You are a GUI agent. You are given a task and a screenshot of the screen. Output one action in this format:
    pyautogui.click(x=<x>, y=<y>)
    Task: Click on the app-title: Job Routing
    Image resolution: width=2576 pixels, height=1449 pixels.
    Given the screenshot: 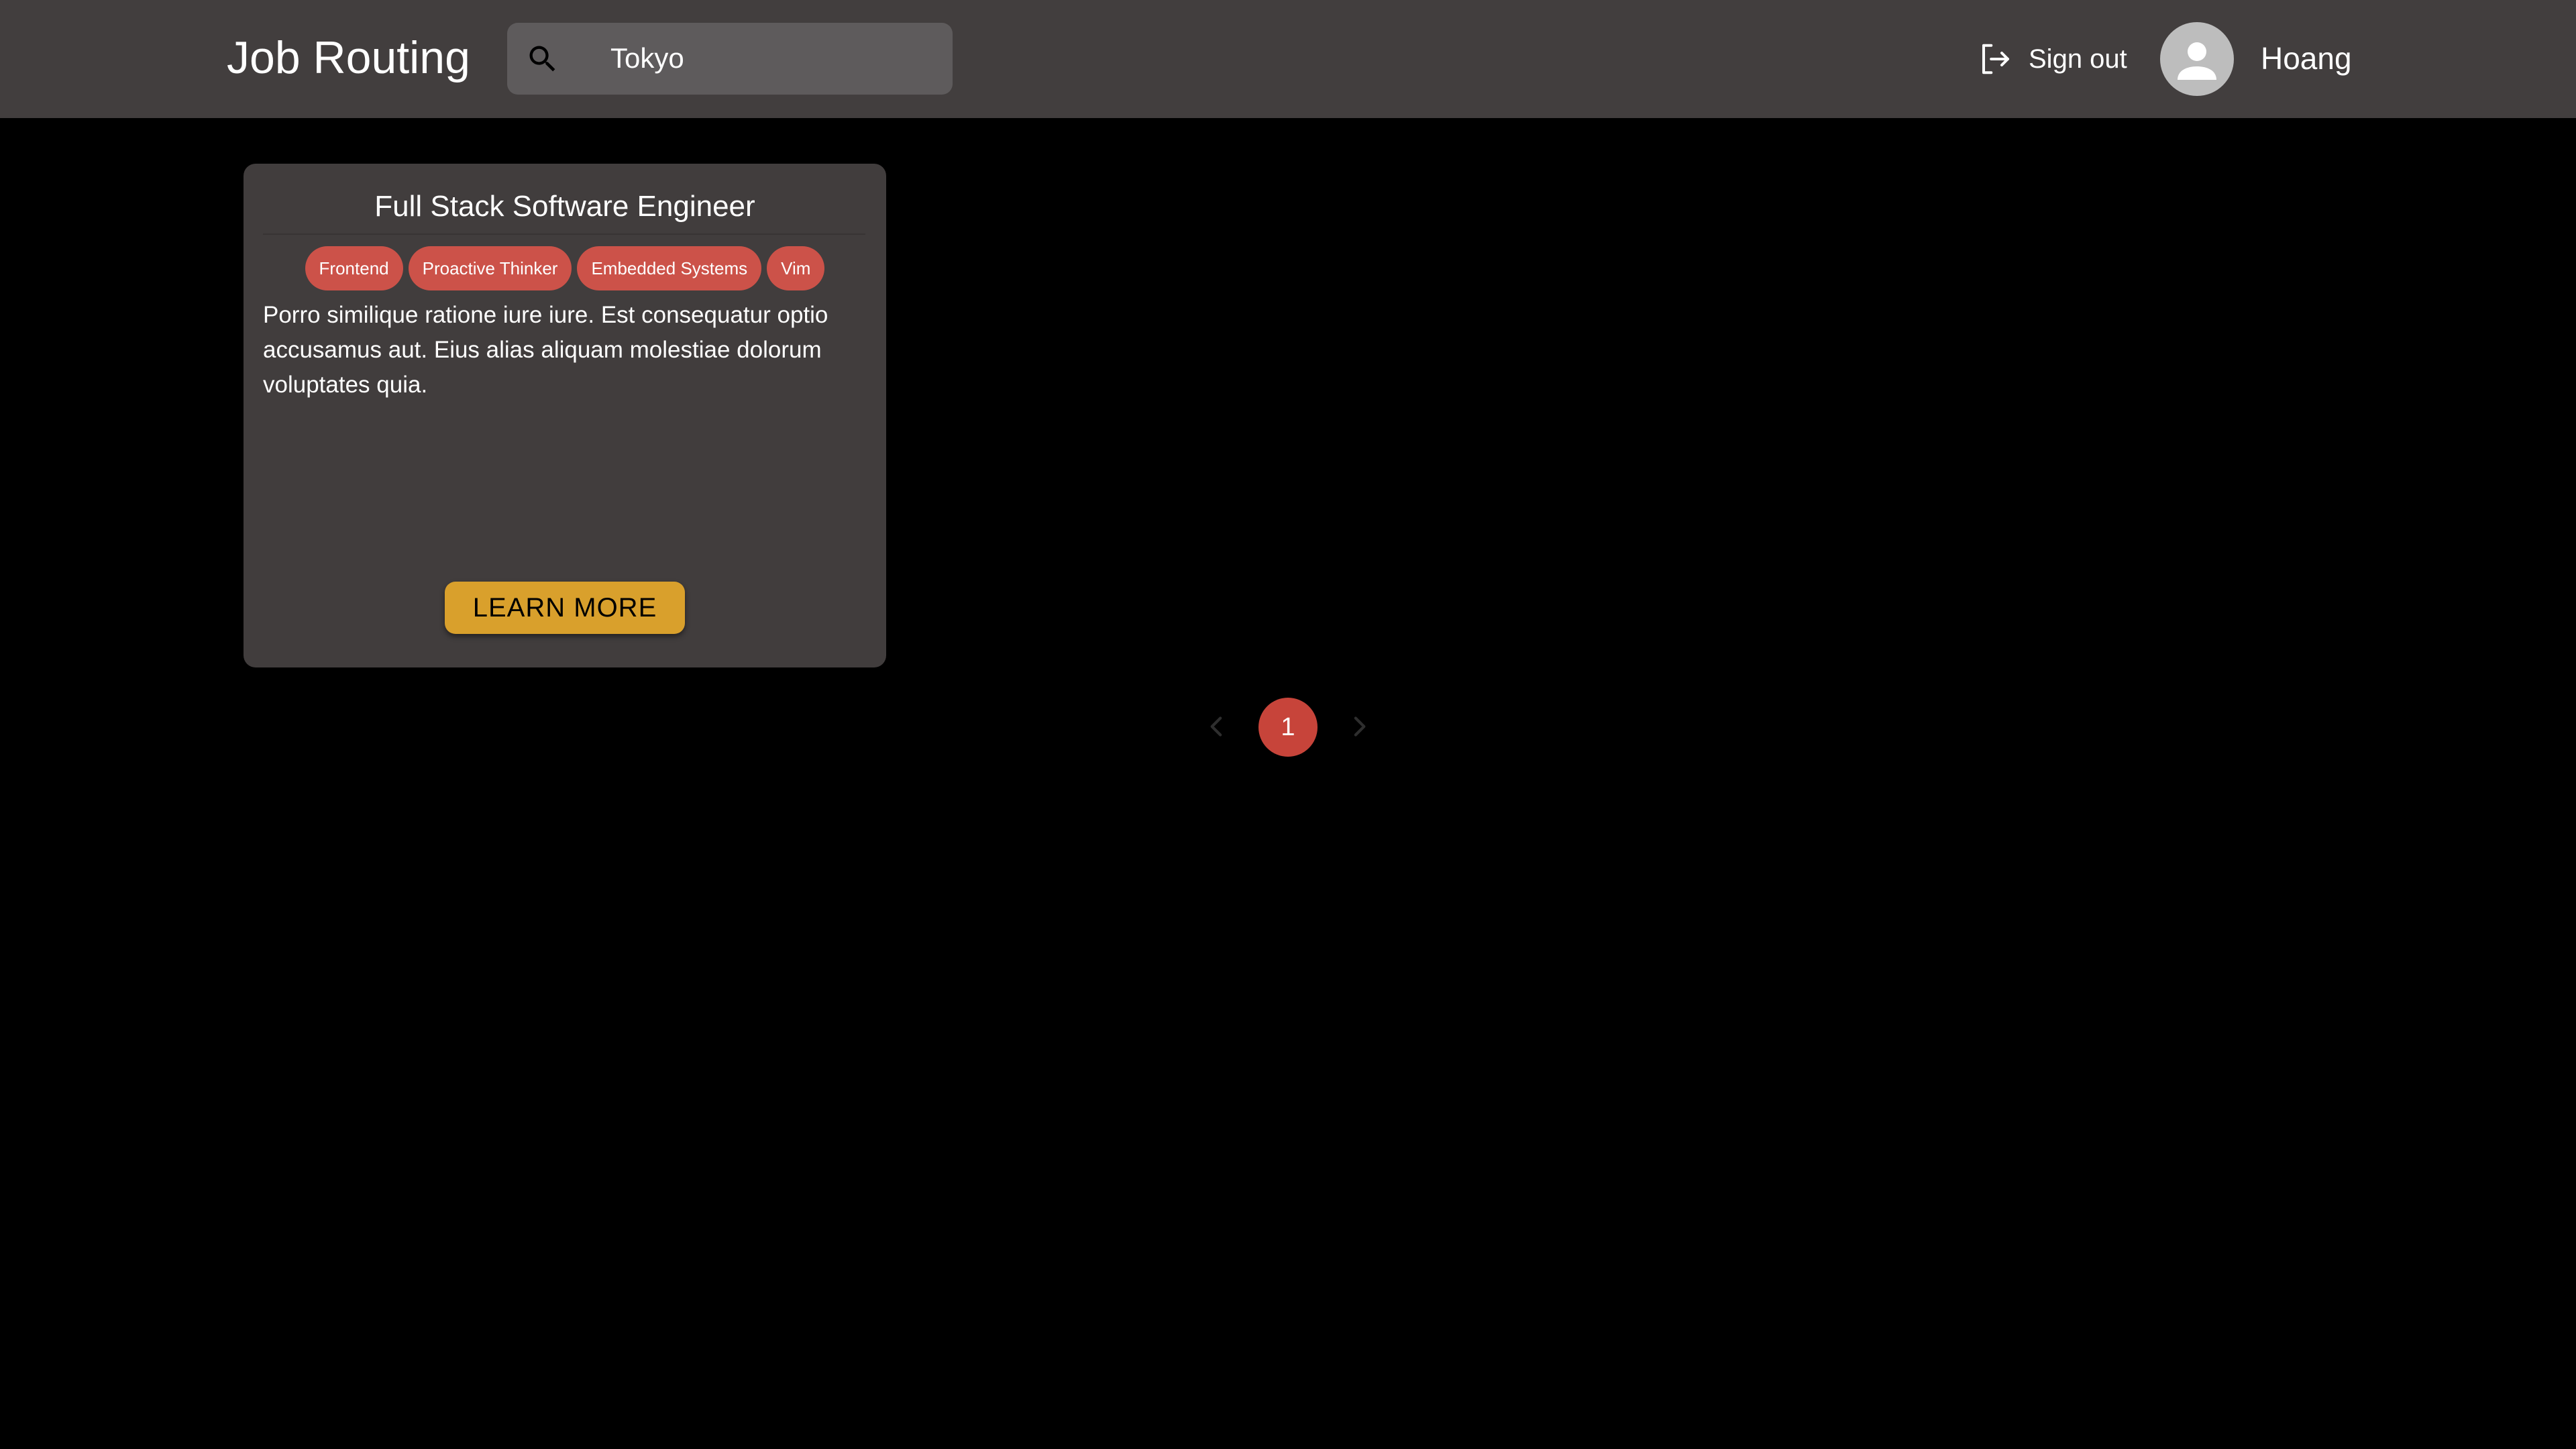 What is the action you would take?
    pyautogui.click(x=348, y=58)
    